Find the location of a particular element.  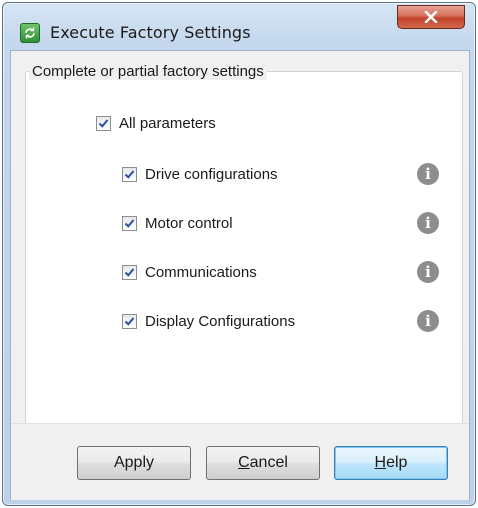

apply-button-label: Apply is located at coordinates (134, 462).